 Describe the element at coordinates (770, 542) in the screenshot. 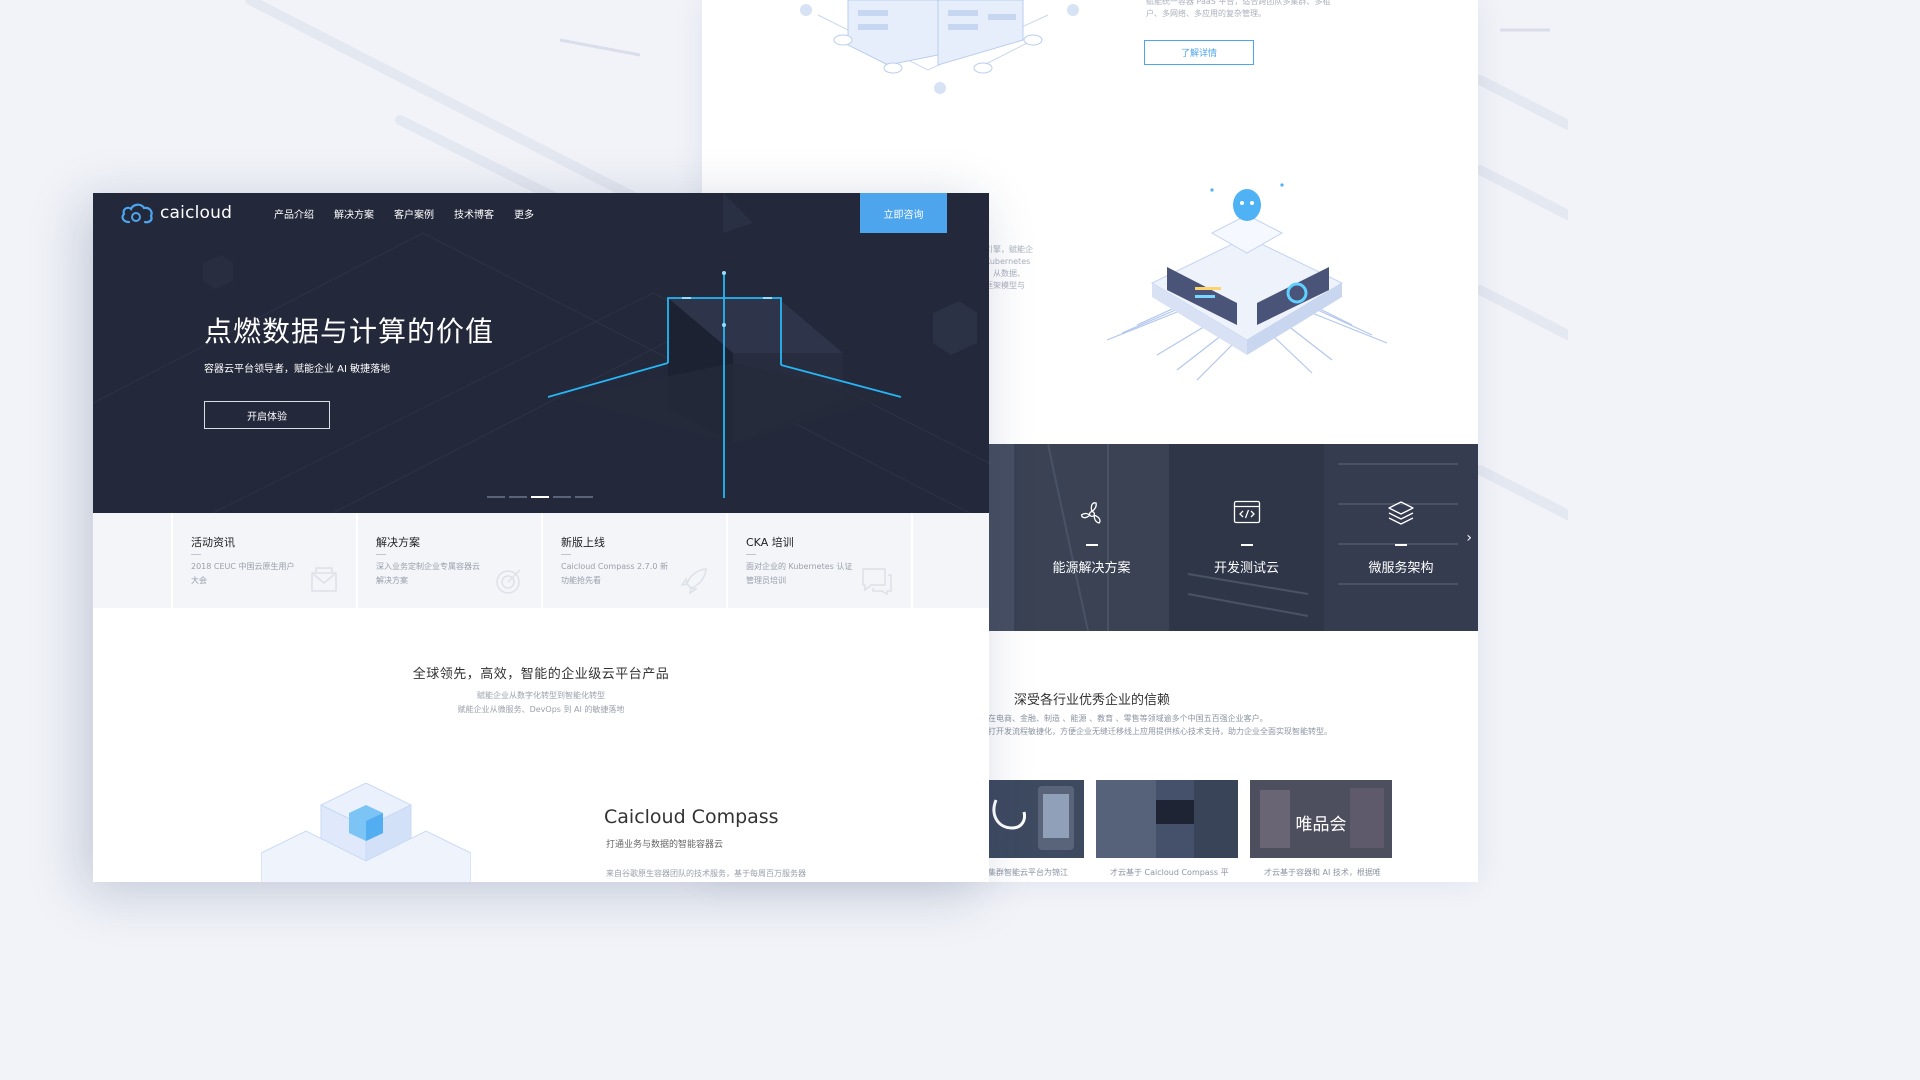

I see `news-title: CKA 培训` at that location.